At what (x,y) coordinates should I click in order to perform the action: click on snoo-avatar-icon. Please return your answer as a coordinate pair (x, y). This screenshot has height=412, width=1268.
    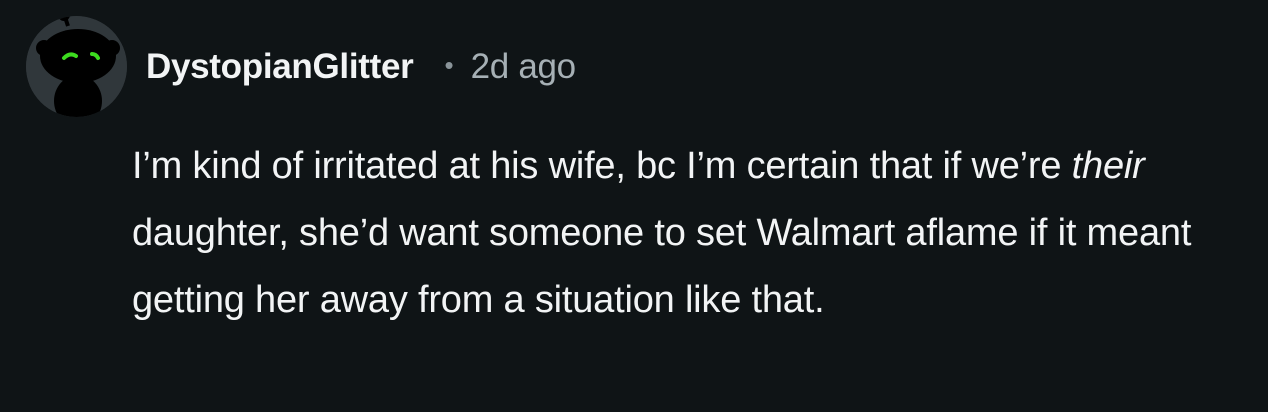
    Looking at the image, I should click on (76, 66).